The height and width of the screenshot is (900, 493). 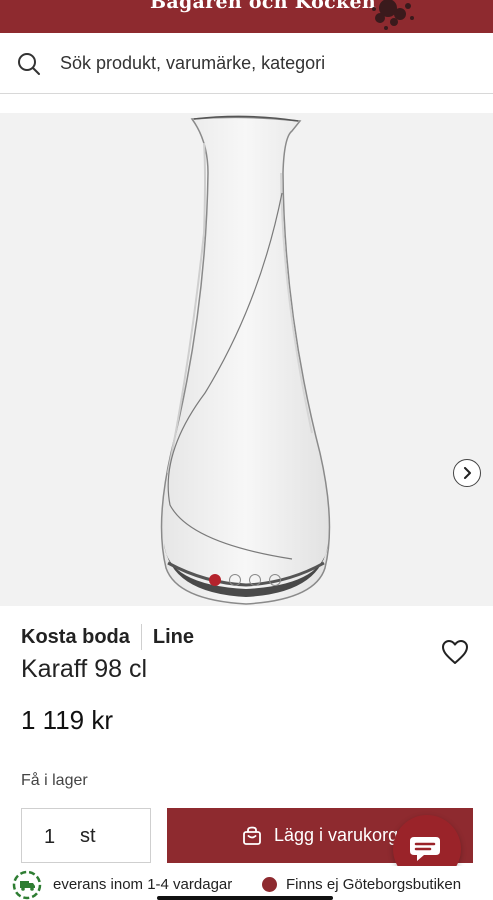 I want to click on logo-splatter-icon, so click(x=393, y=15).